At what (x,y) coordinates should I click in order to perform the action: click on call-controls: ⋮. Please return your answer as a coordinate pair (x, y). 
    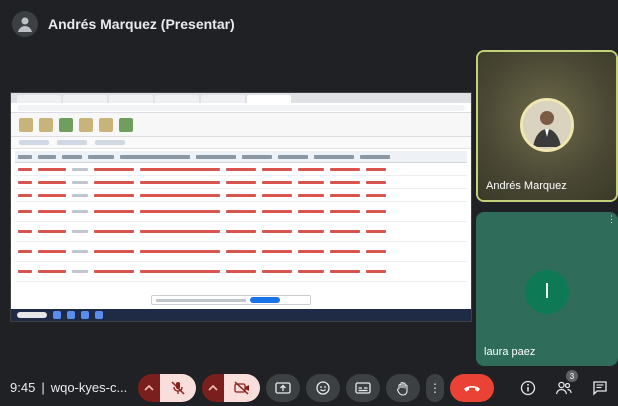
    Looking at the image, I should click on (316, 388).